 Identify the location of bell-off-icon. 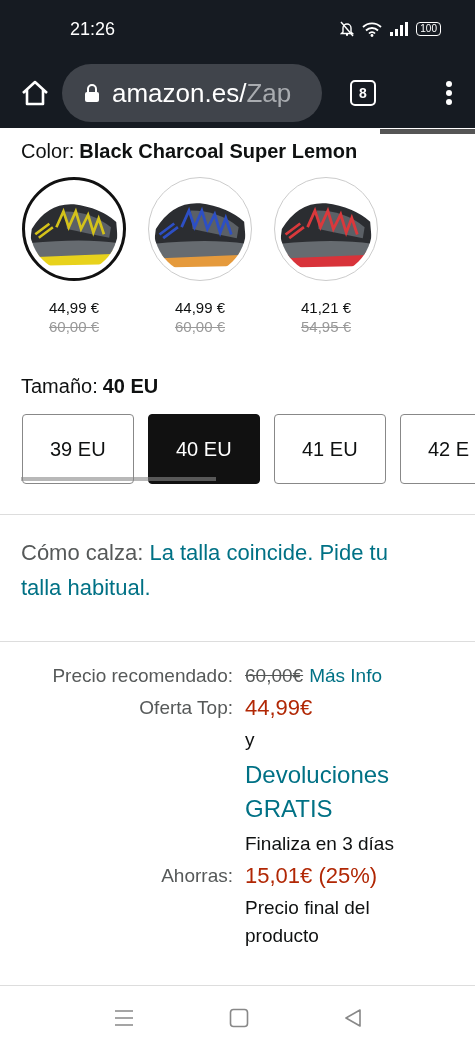
(347, 29).